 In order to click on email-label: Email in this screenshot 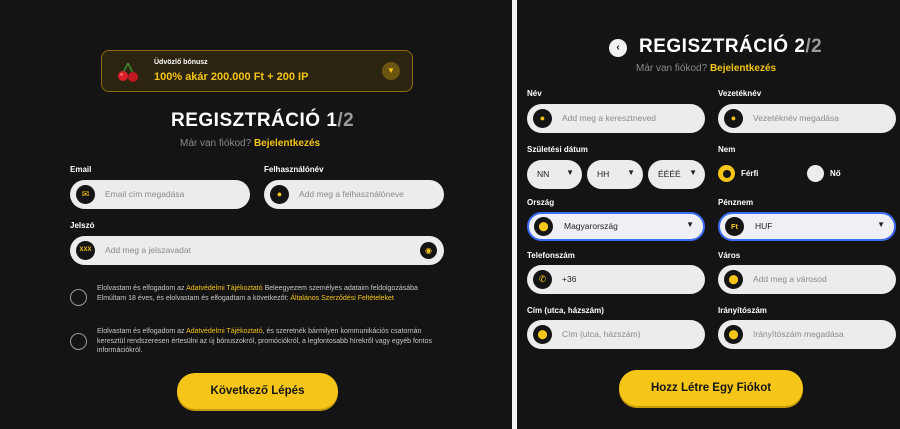, I will do `click(81, 169)`.